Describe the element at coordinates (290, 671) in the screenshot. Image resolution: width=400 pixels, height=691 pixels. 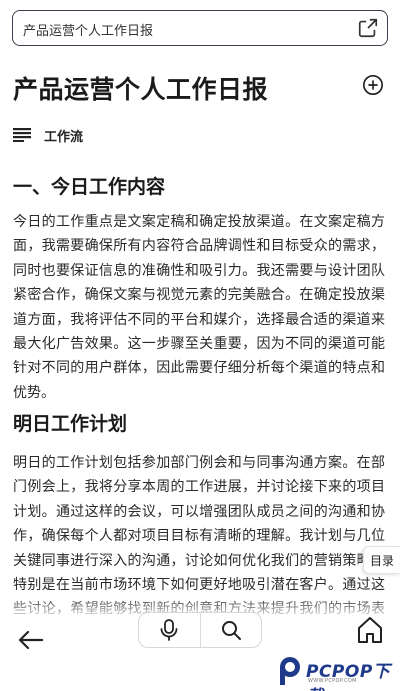
I see `pcpop-logo-icon` at that location.